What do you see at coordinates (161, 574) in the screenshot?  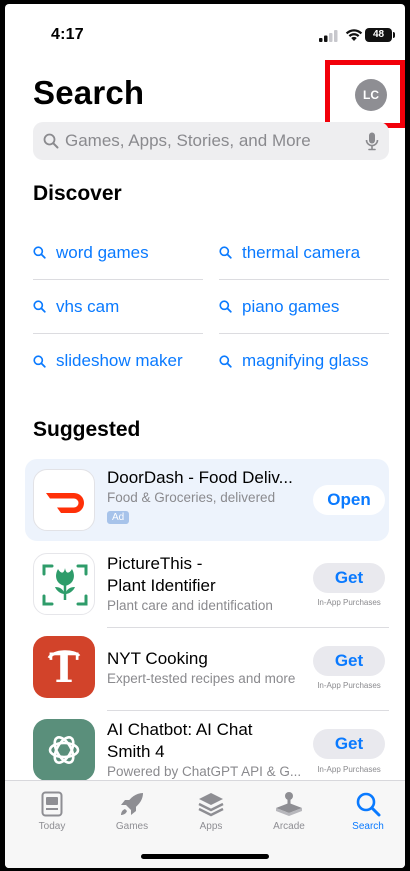 I see `app-name: PictureThis - Plant Identifier` at bounding box center [161, 574].